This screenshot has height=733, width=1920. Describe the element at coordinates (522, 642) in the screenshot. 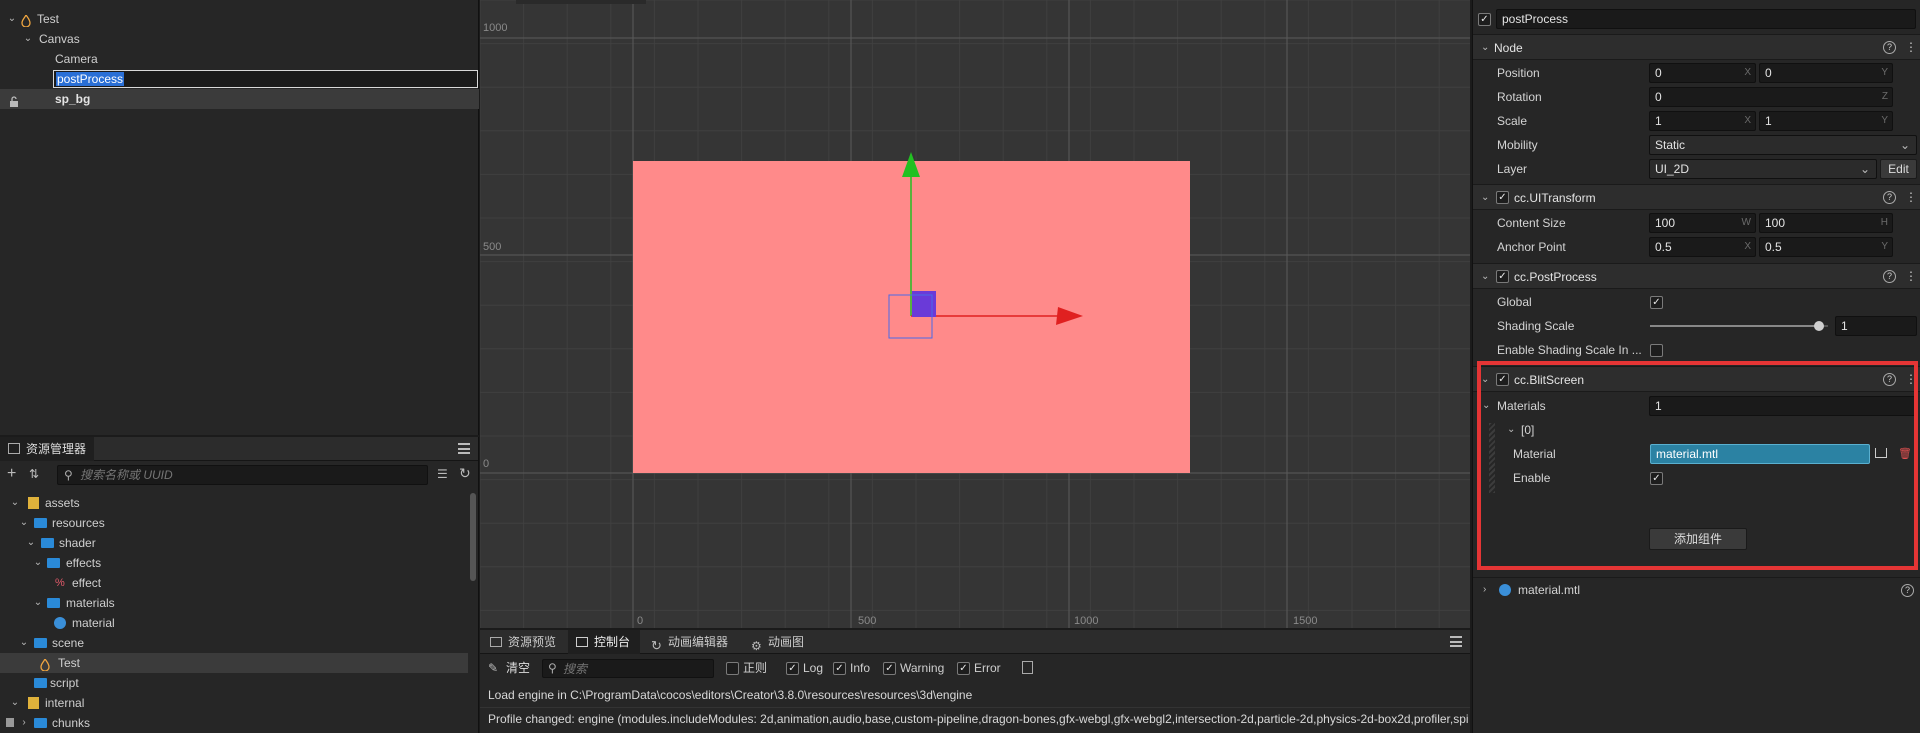

I see `tab-asset-preview: 资源预览` at that location.